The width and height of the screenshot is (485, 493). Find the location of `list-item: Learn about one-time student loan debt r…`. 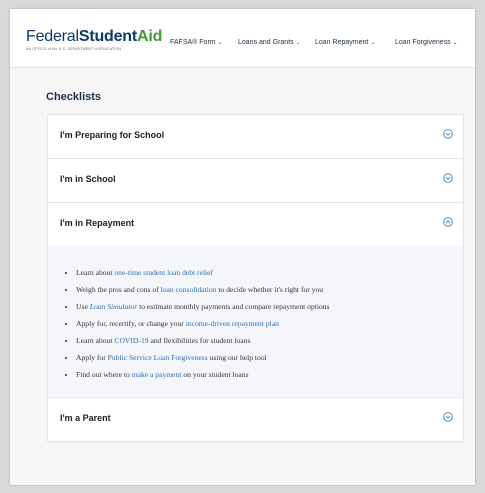

list-item: Learn about one-time student loan debt r… is located at coordinates (263, 272).